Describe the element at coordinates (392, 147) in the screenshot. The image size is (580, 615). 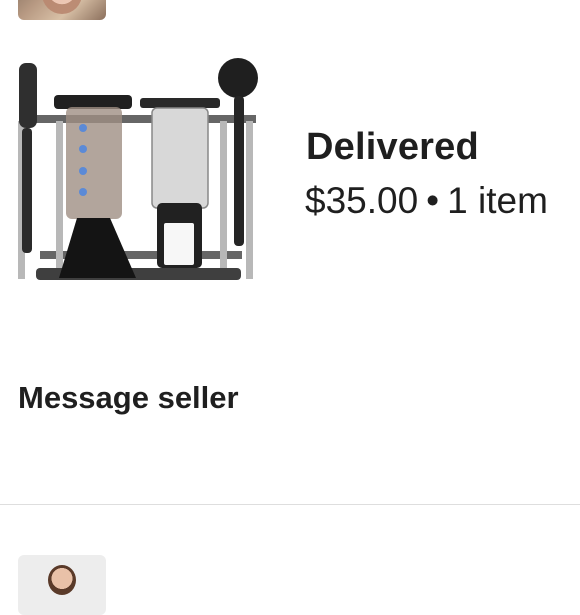
I see `order-status: Delivered` at that location.